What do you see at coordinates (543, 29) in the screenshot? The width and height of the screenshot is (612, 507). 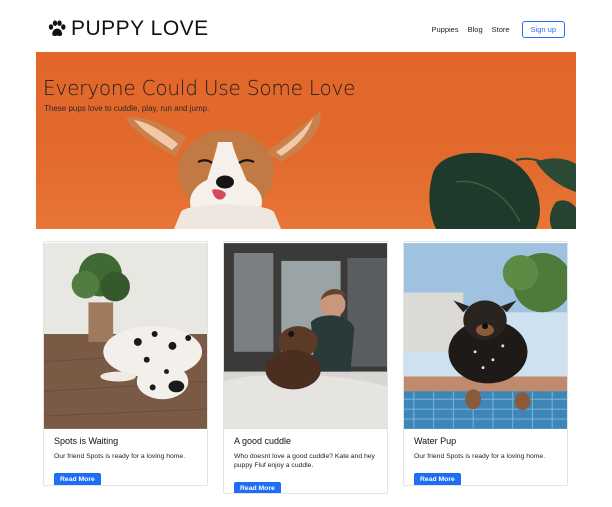 I see `signup-button: Sign up` at bounding box center [543, 29].